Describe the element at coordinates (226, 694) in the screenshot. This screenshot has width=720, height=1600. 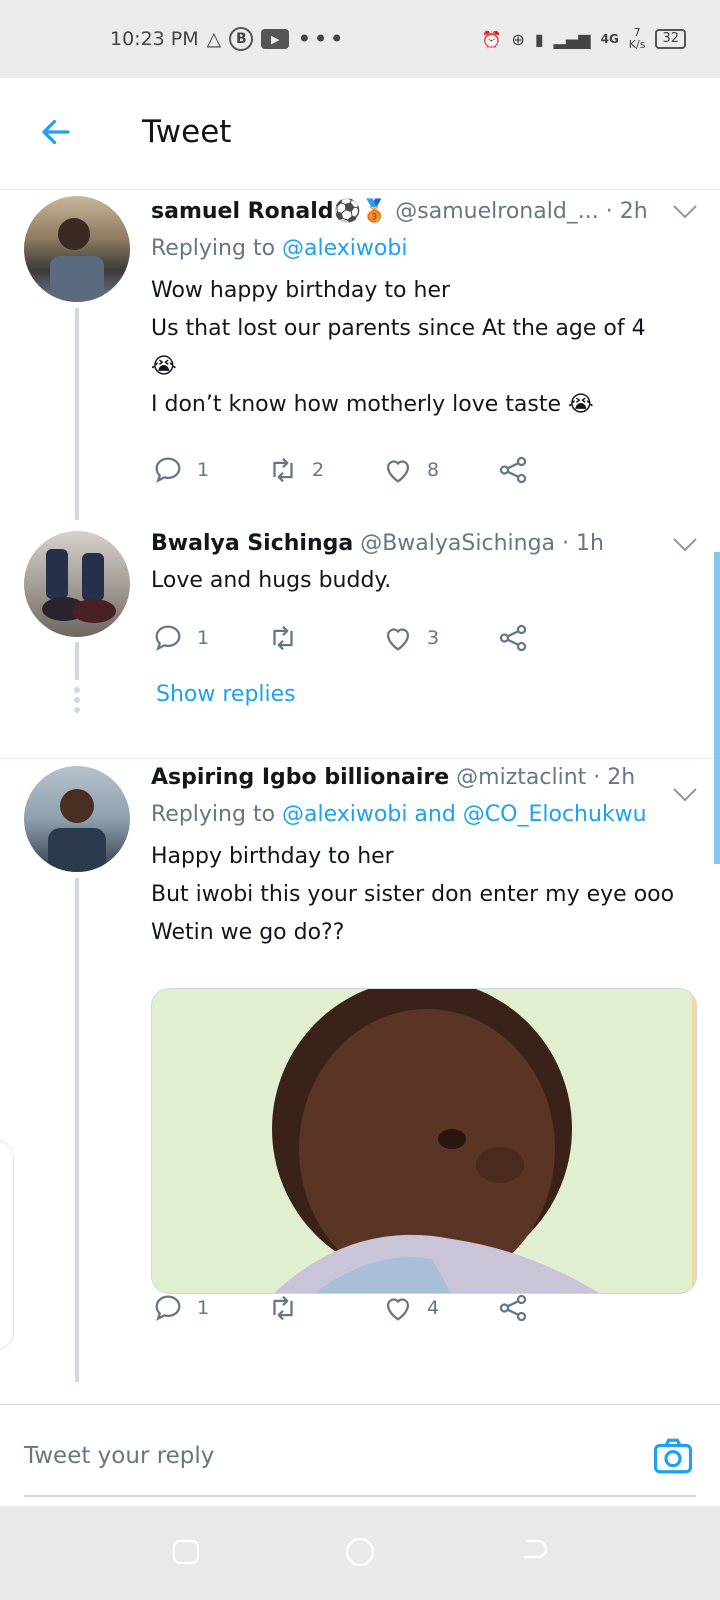
I see `show-replies-link: Show replies` at that location.